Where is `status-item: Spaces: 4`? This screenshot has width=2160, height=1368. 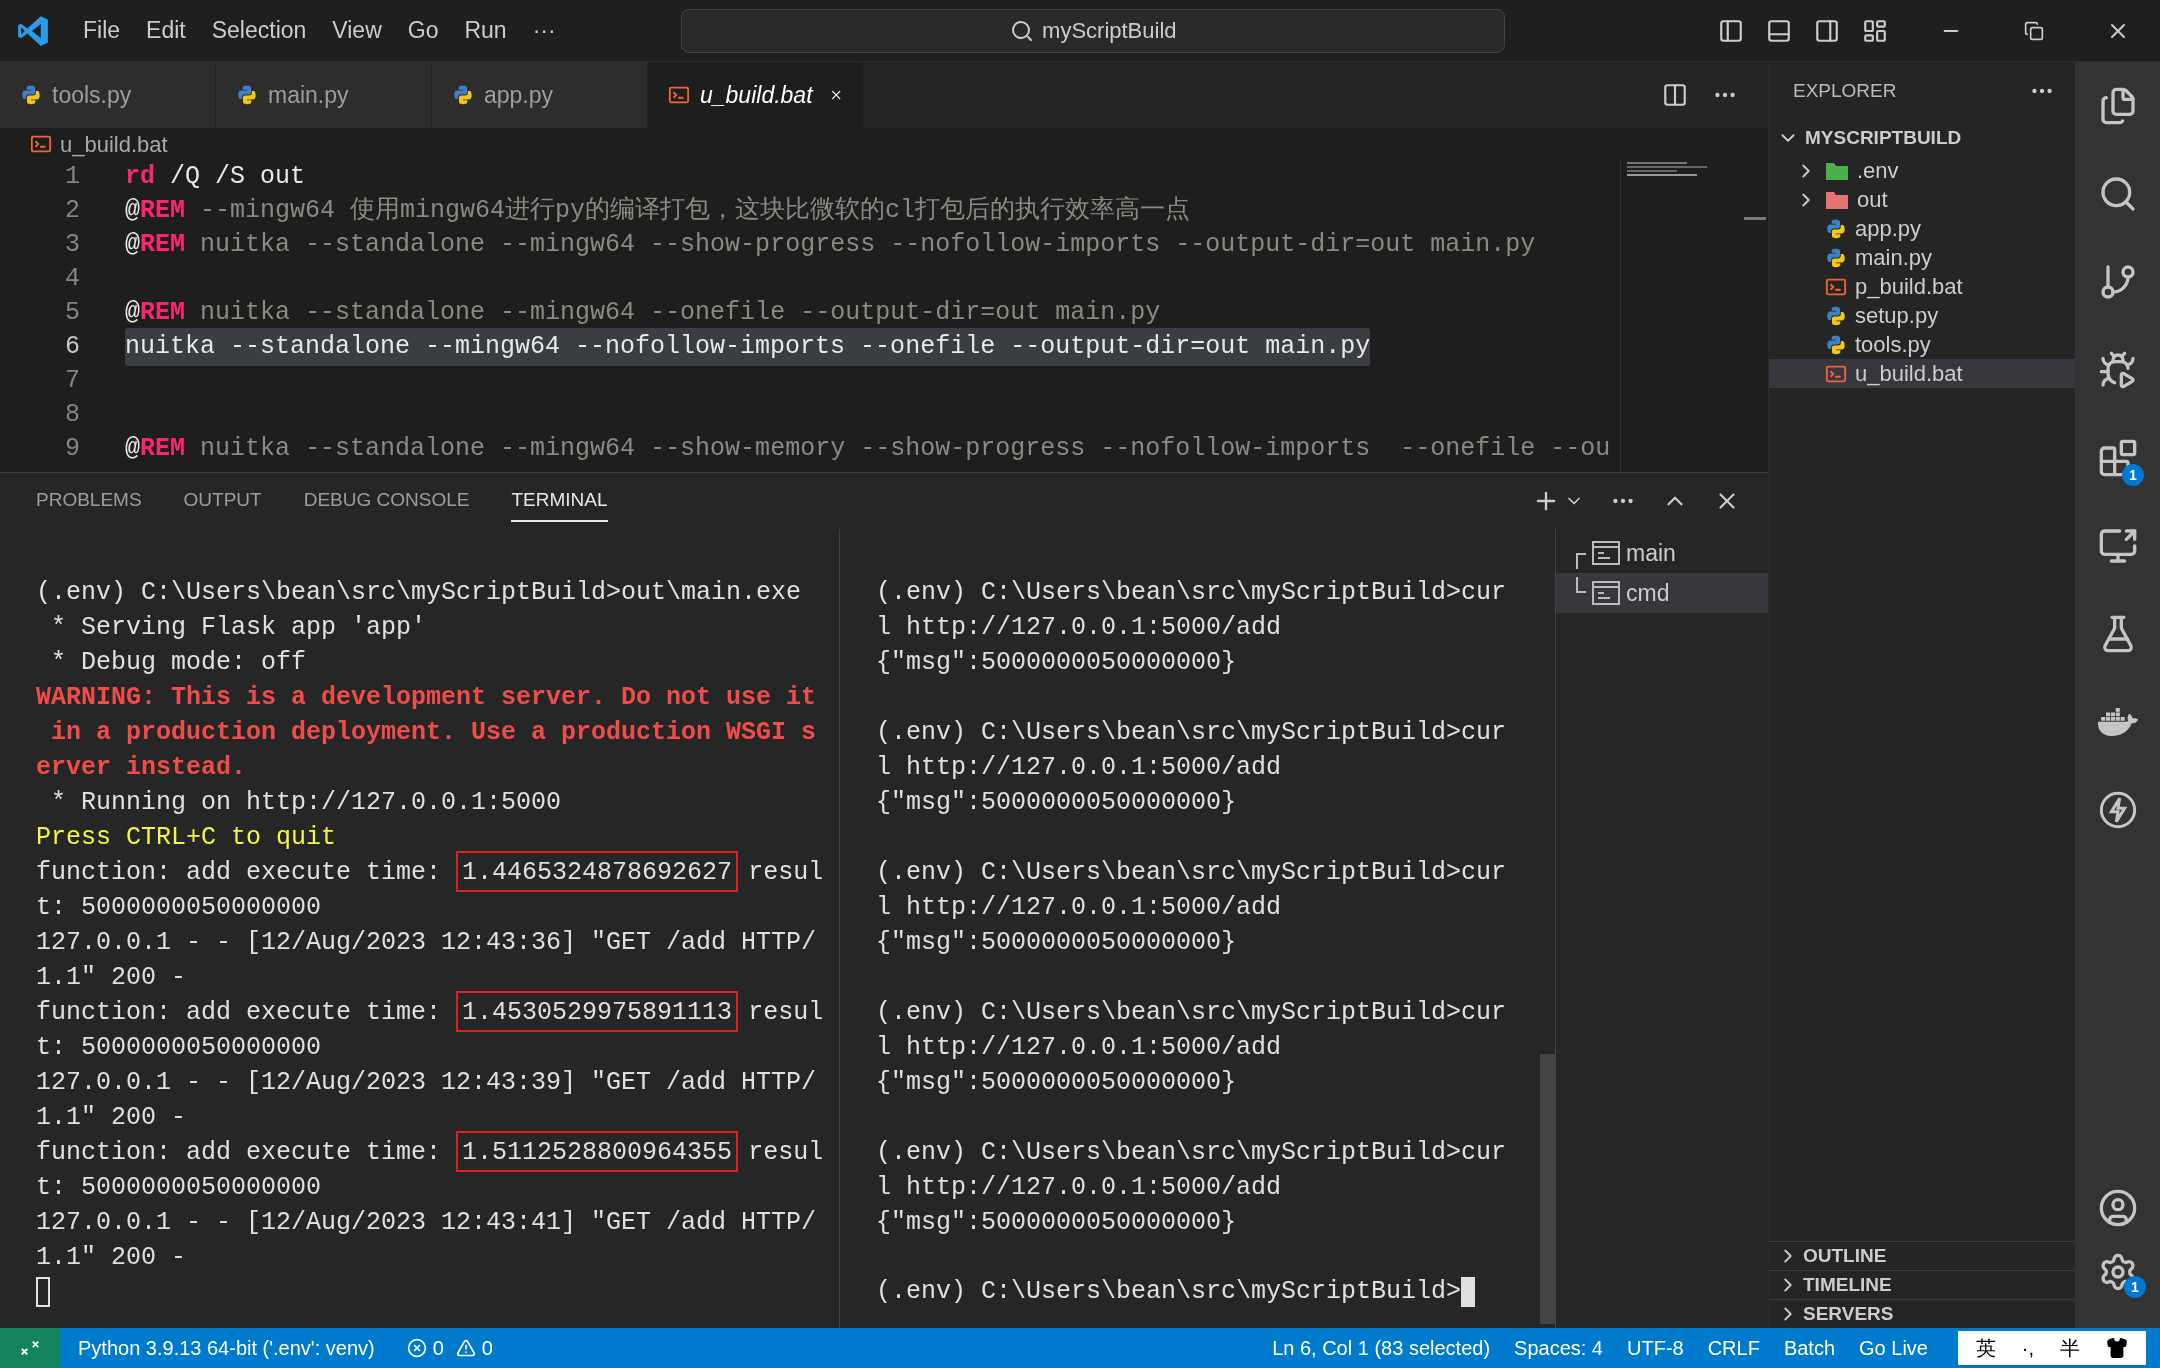
status-item: Spaces: 4 is located at coordinates (1558, 1348).